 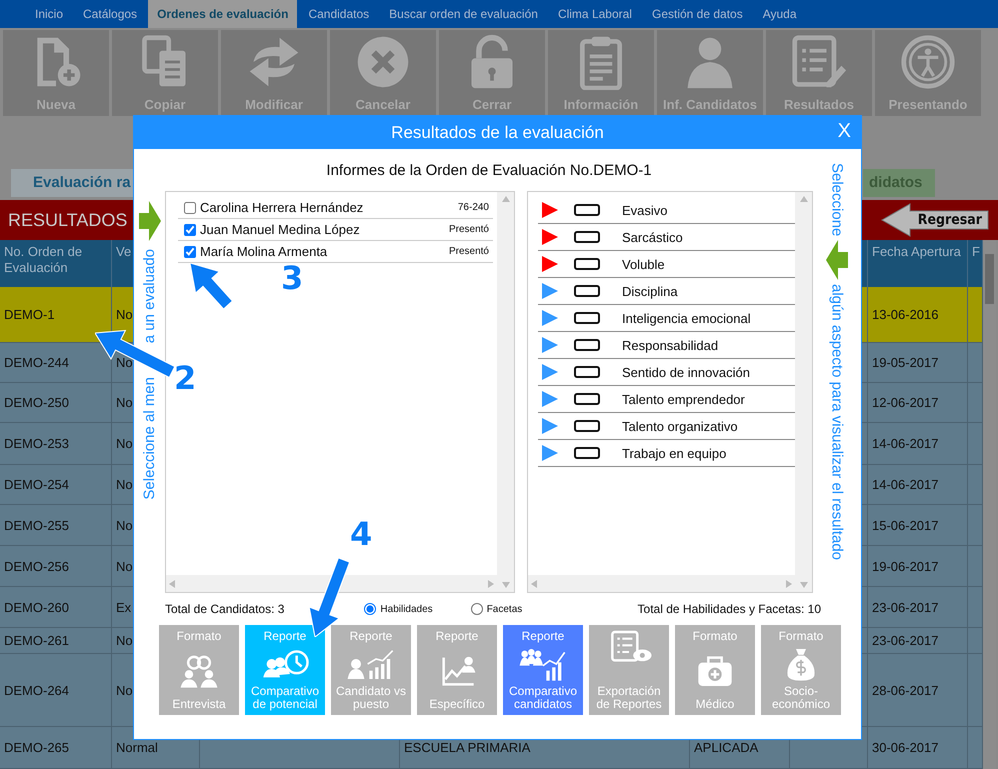 I want to click on candidate-name: Carolina Herrera Hernández, so click(x=282, y=207).